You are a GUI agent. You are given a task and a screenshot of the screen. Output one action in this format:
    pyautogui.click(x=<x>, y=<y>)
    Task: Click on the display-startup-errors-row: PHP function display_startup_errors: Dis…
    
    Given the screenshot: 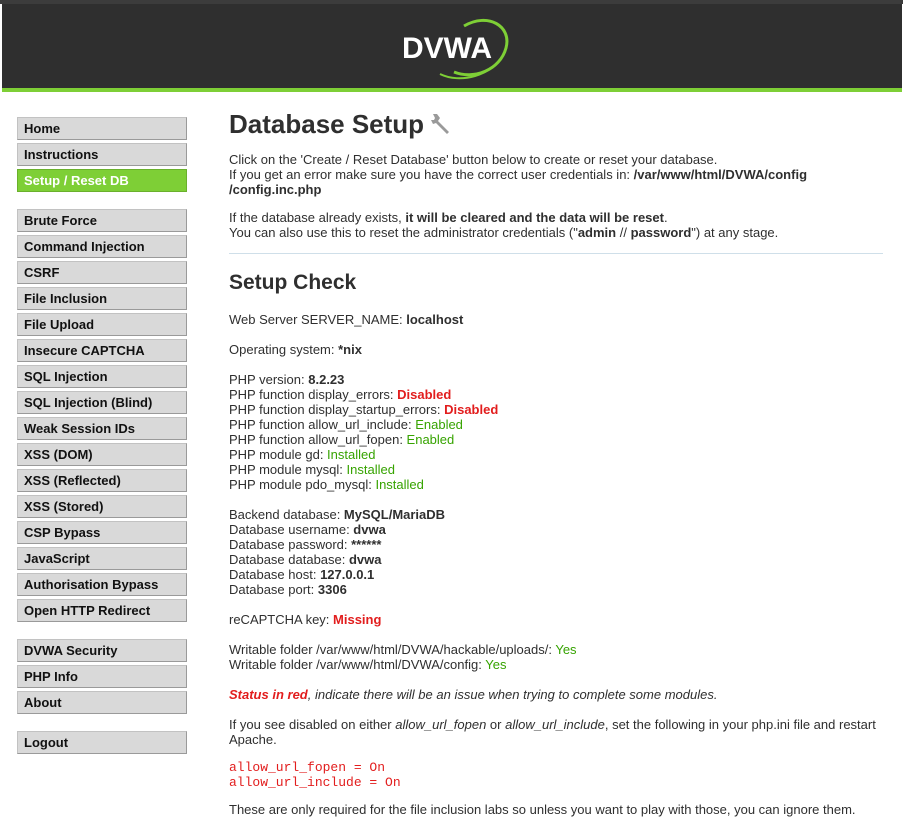 What is the action you would take?
    pyautogui.click(x=364, y=409)
    